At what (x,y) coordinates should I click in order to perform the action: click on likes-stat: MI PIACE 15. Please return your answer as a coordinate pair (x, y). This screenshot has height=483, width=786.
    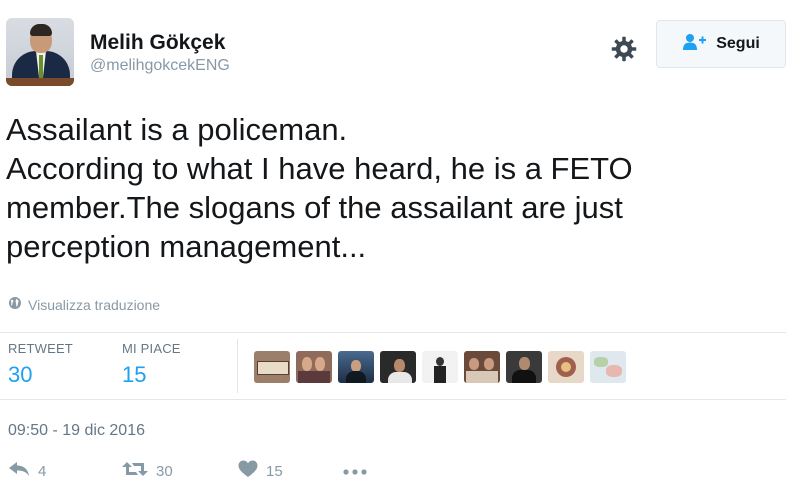
    Looking at the image, I should click on (151, 364).